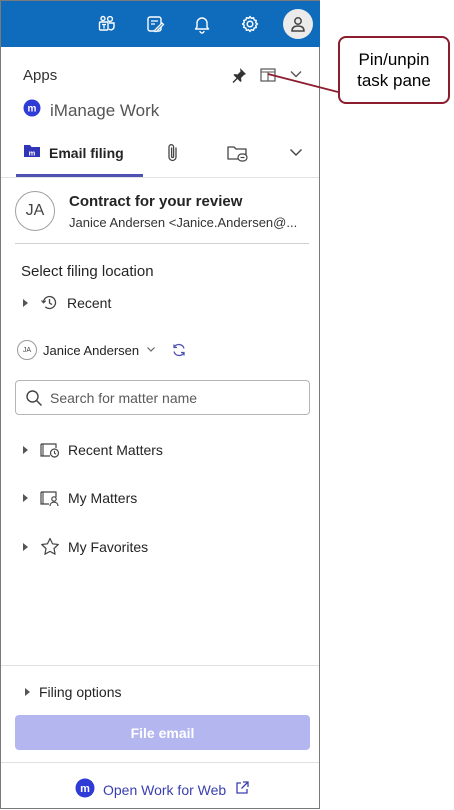 The height and width of the screenshot is (810, 454). Describe the element at coordinates (394, 80) in the screenshot. I see `callout-line-2: task pane` at that location.